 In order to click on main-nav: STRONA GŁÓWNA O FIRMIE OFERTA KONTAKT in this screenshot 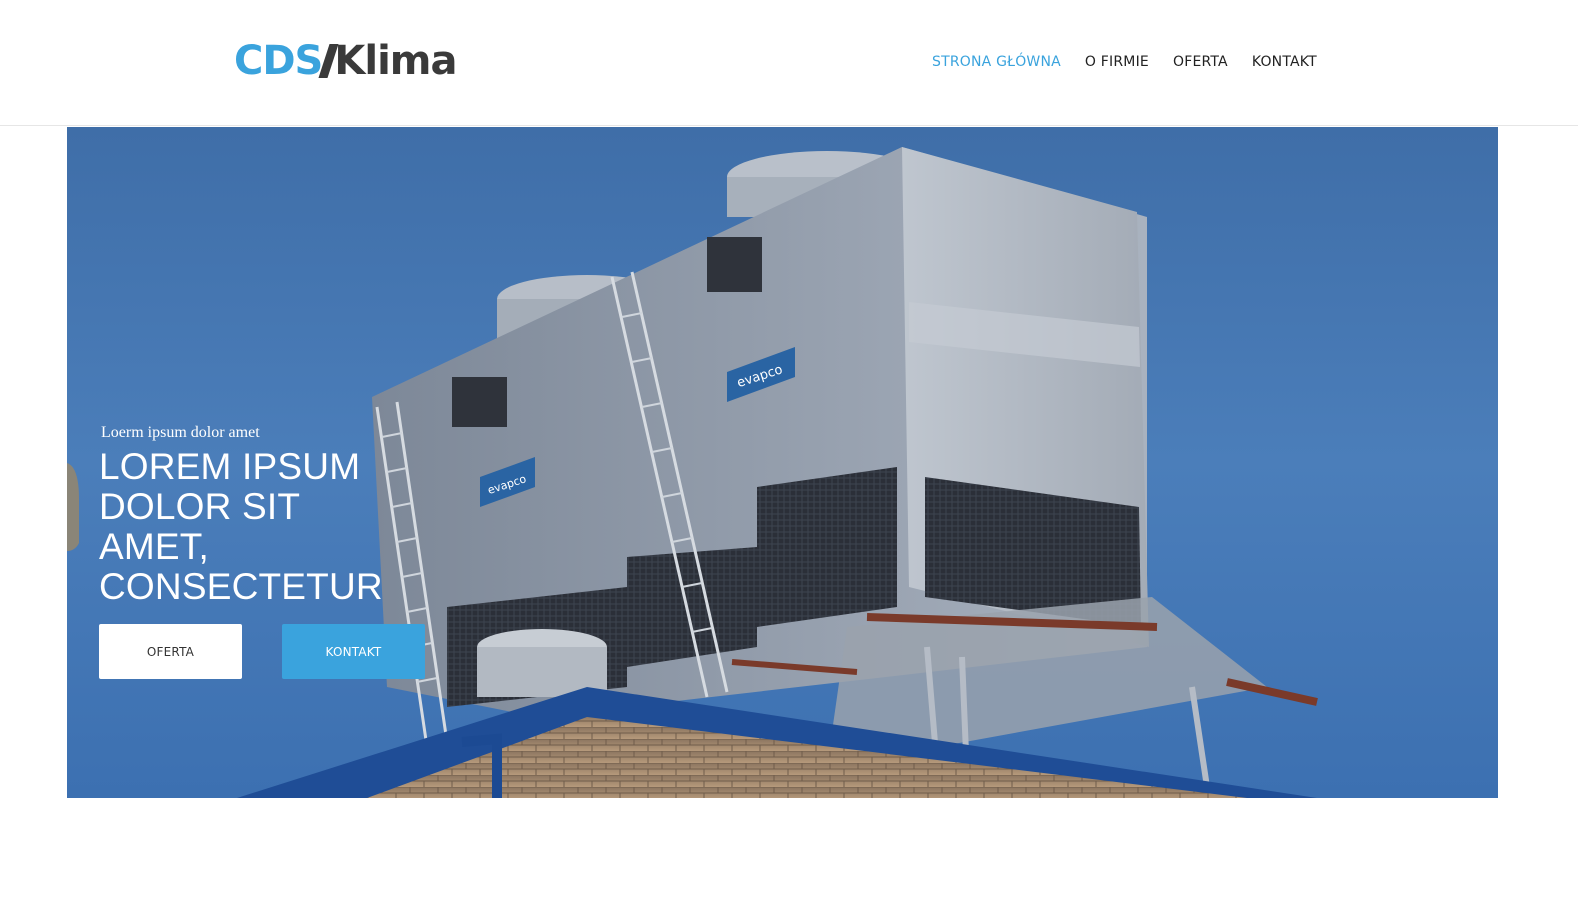, I will do `click(1124, 62)`.